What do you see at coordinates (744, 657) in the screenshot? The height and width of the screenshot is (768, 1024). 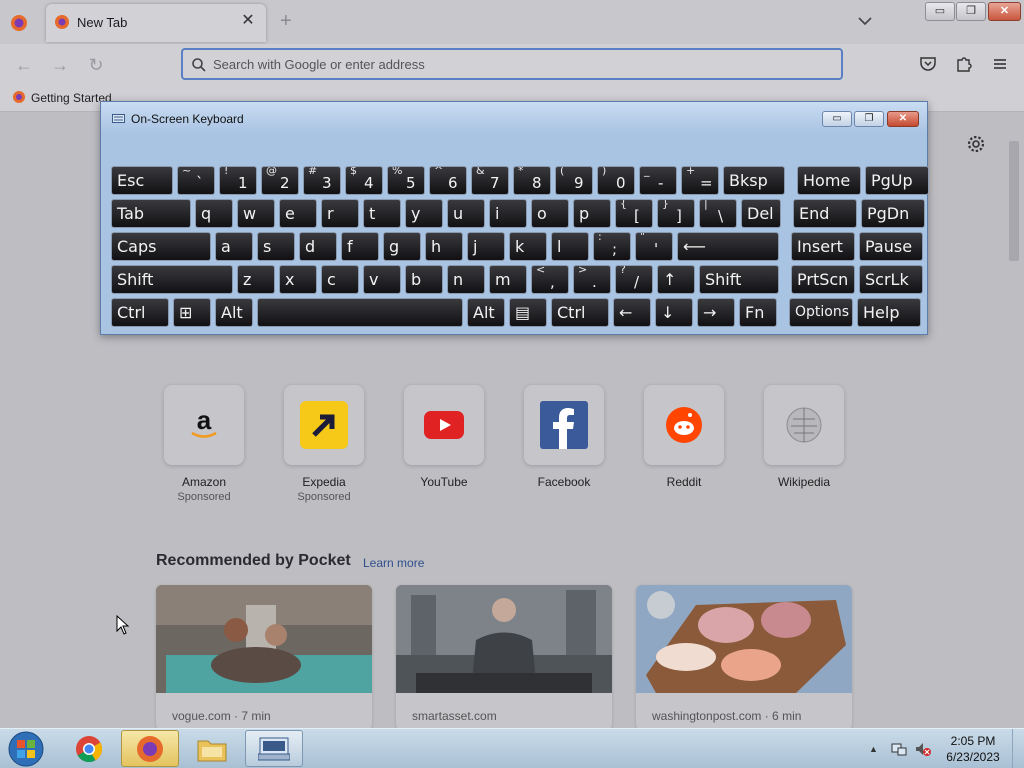 I see `pocket-card: washingtonpost.com · 6 min` at bounding box center [744, 657].